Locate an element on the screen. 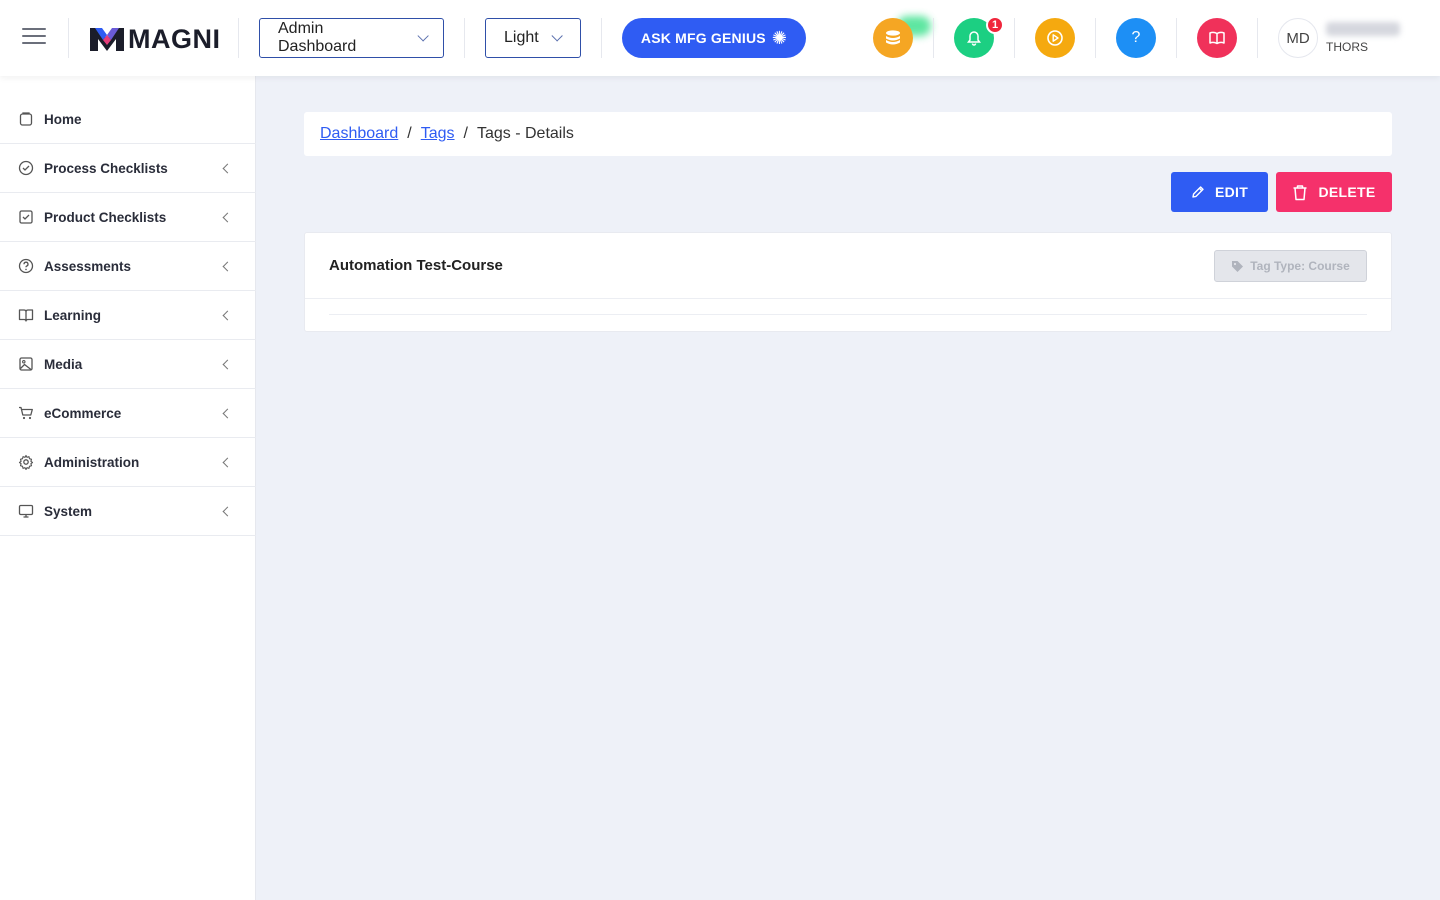  dashboard-select: Admin Dashboard is located at coordinates (351, 38).